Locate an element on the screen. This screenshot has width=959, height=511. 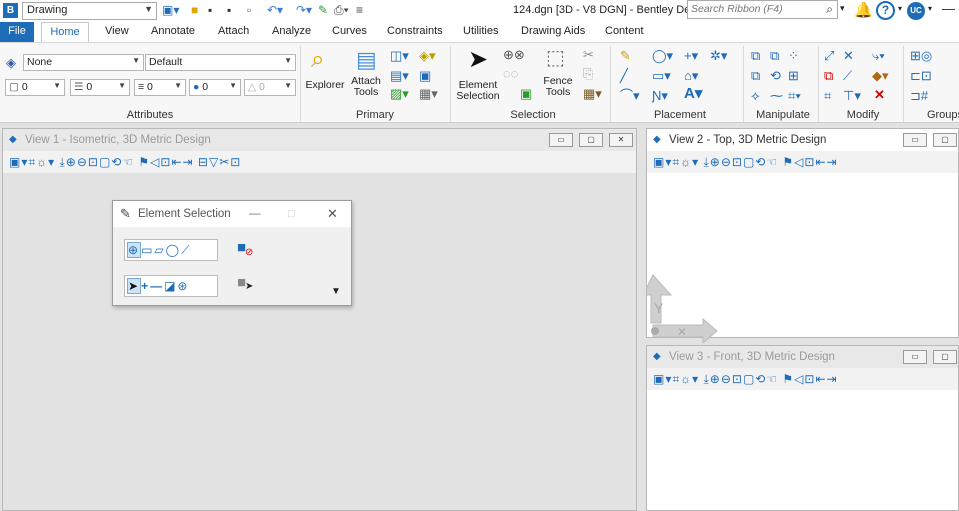
help-dropdown-icon: ▾ is located at coordinates (900, 8).